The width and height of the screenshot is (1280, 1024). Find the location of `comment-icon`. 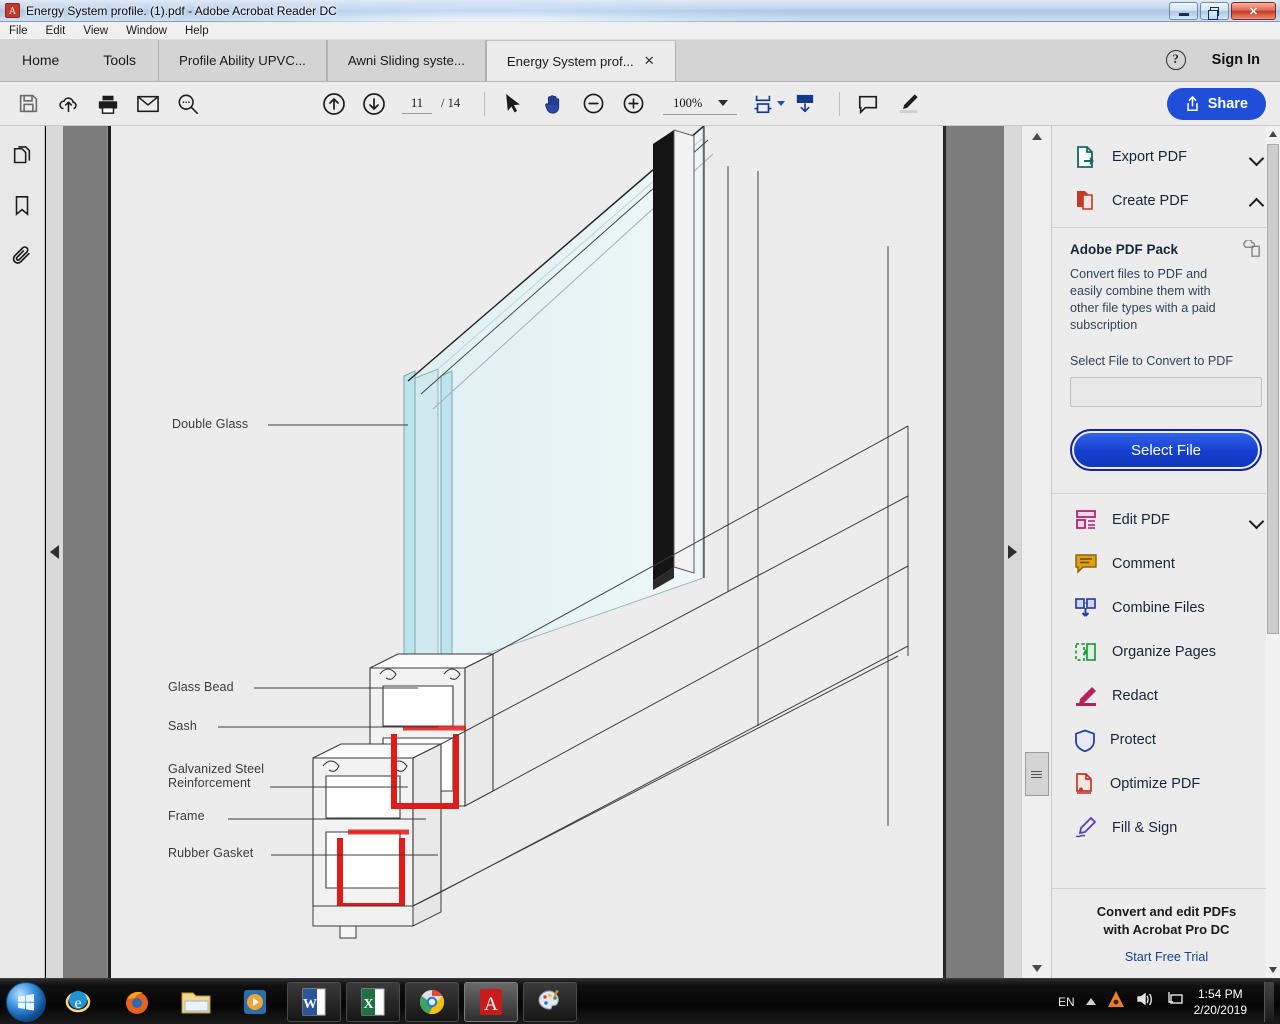

comment-icon is located at coordinates (868, 104).